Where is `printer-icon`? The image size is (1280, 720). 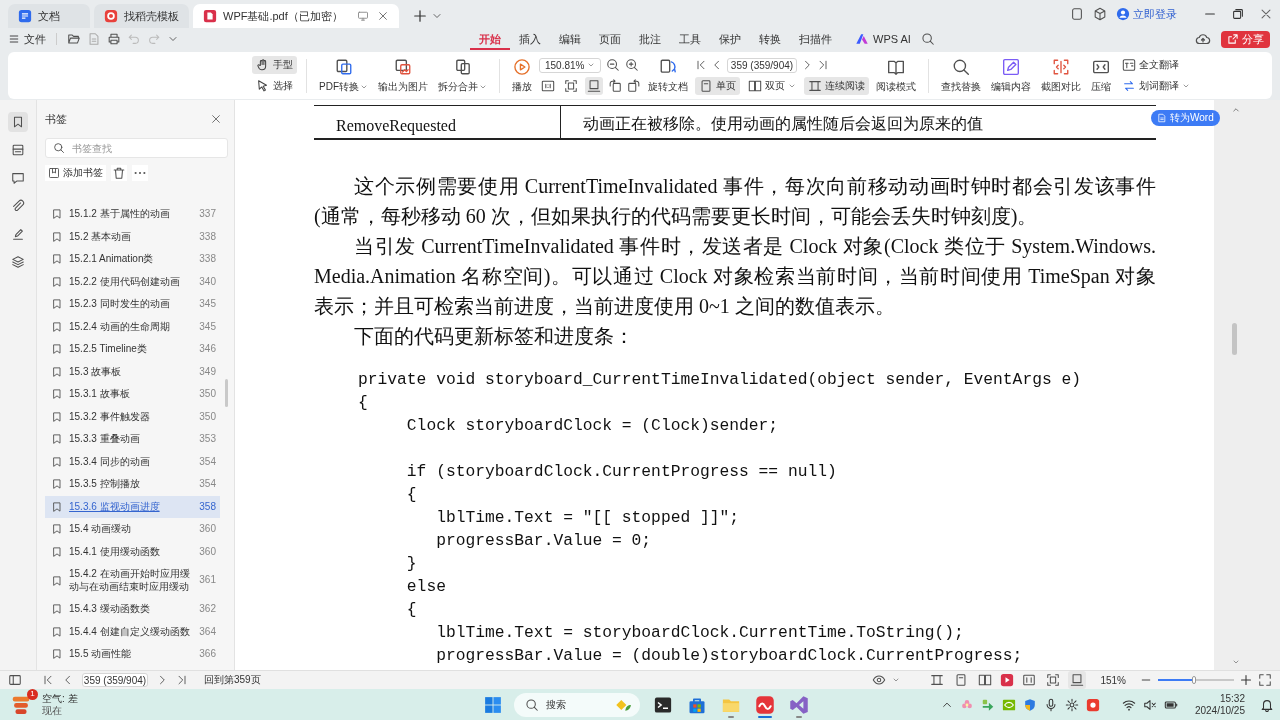 printer-icon is located at coordinates (114, 39).